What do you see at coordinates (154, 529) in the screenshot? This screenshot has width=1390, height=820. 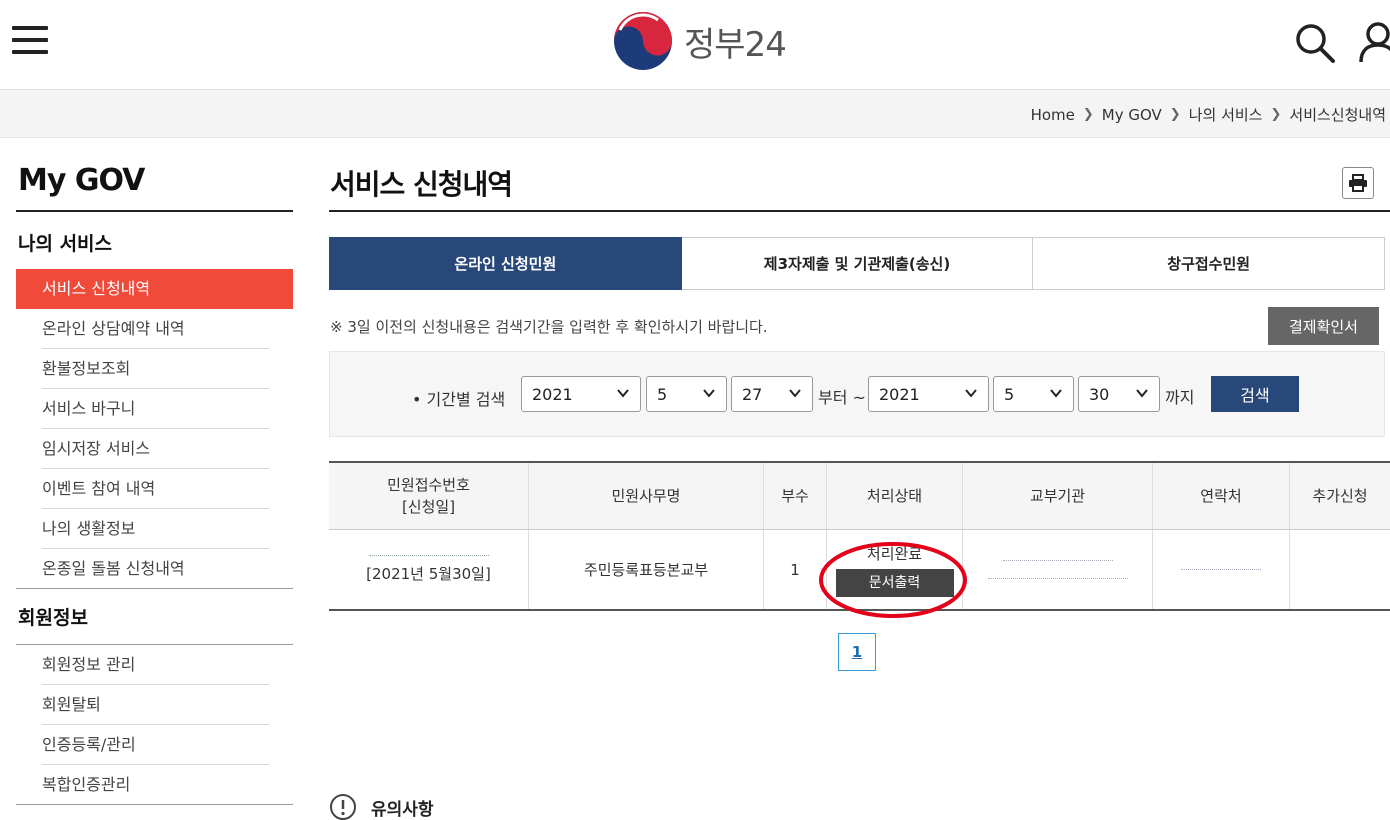 I see `sidebar-item-life-info: 나의 생활정보` at bounding box center [154, 529].